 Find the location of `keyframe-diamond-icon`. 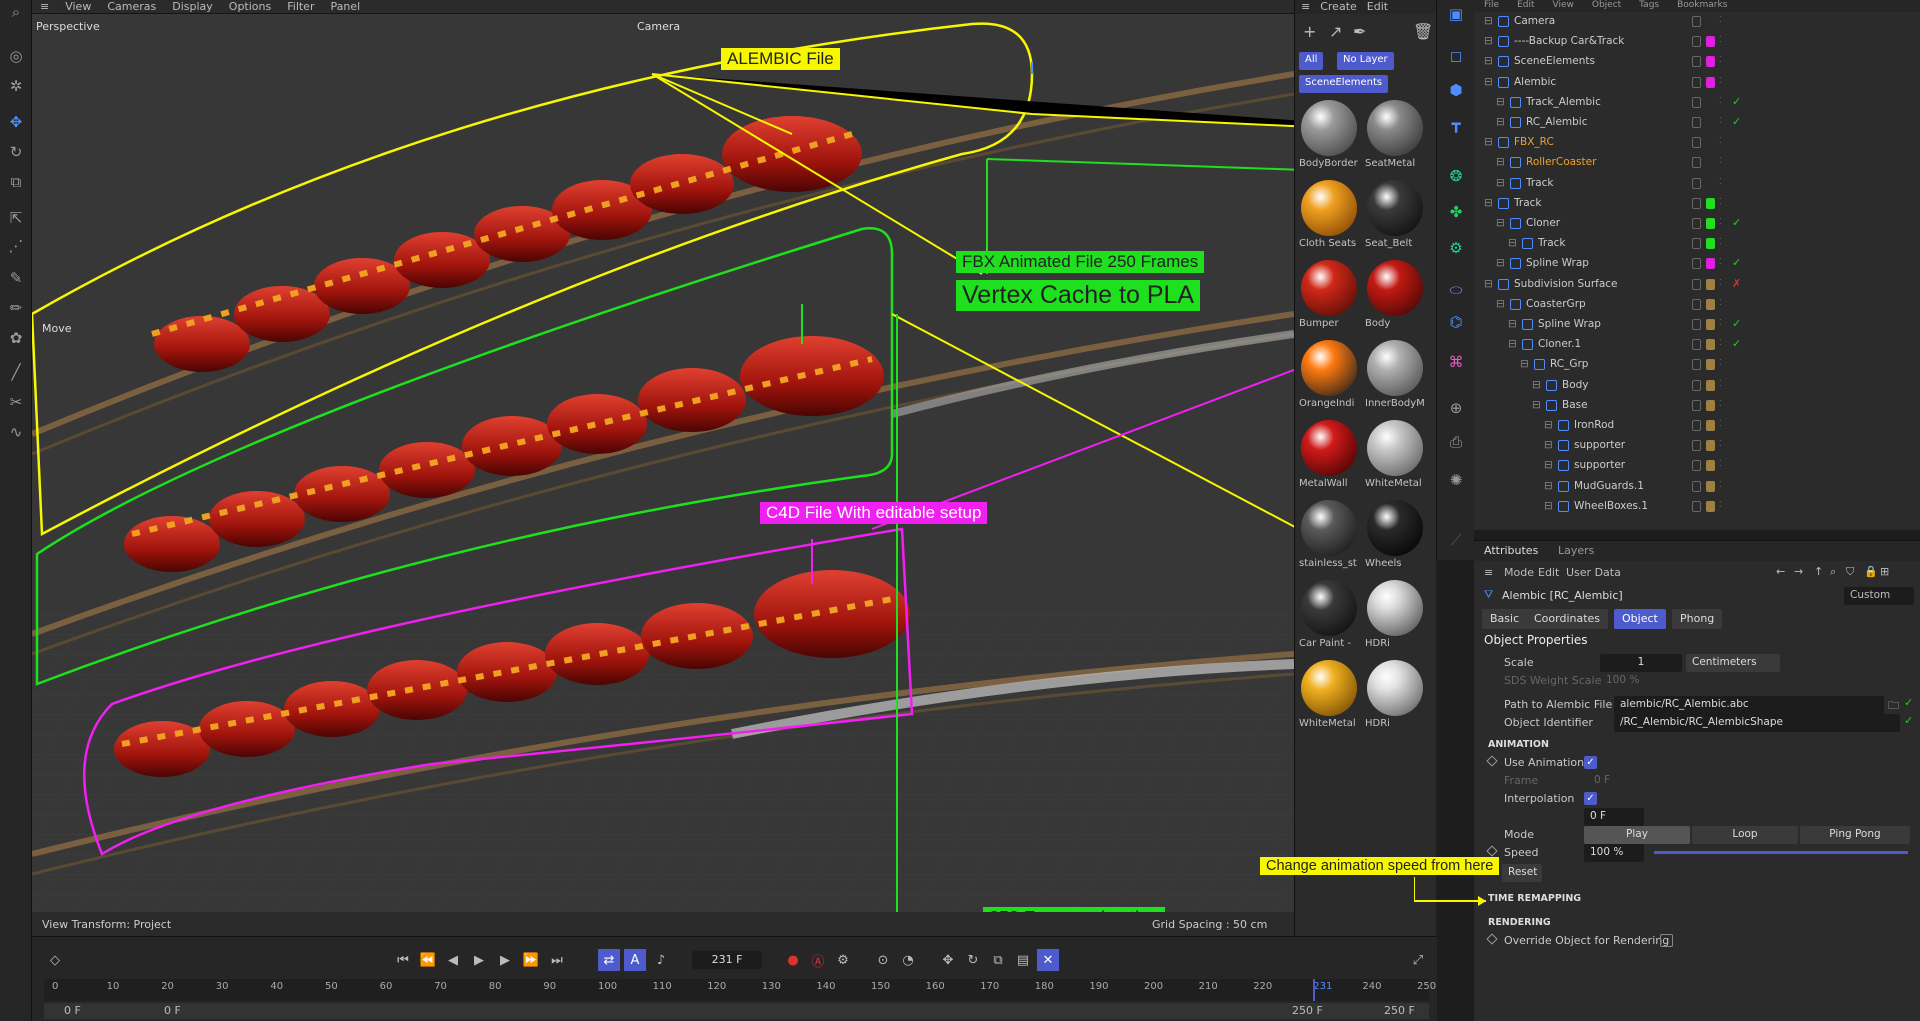

keyframe-diamond-icon is located at coordinates (1492, 851).